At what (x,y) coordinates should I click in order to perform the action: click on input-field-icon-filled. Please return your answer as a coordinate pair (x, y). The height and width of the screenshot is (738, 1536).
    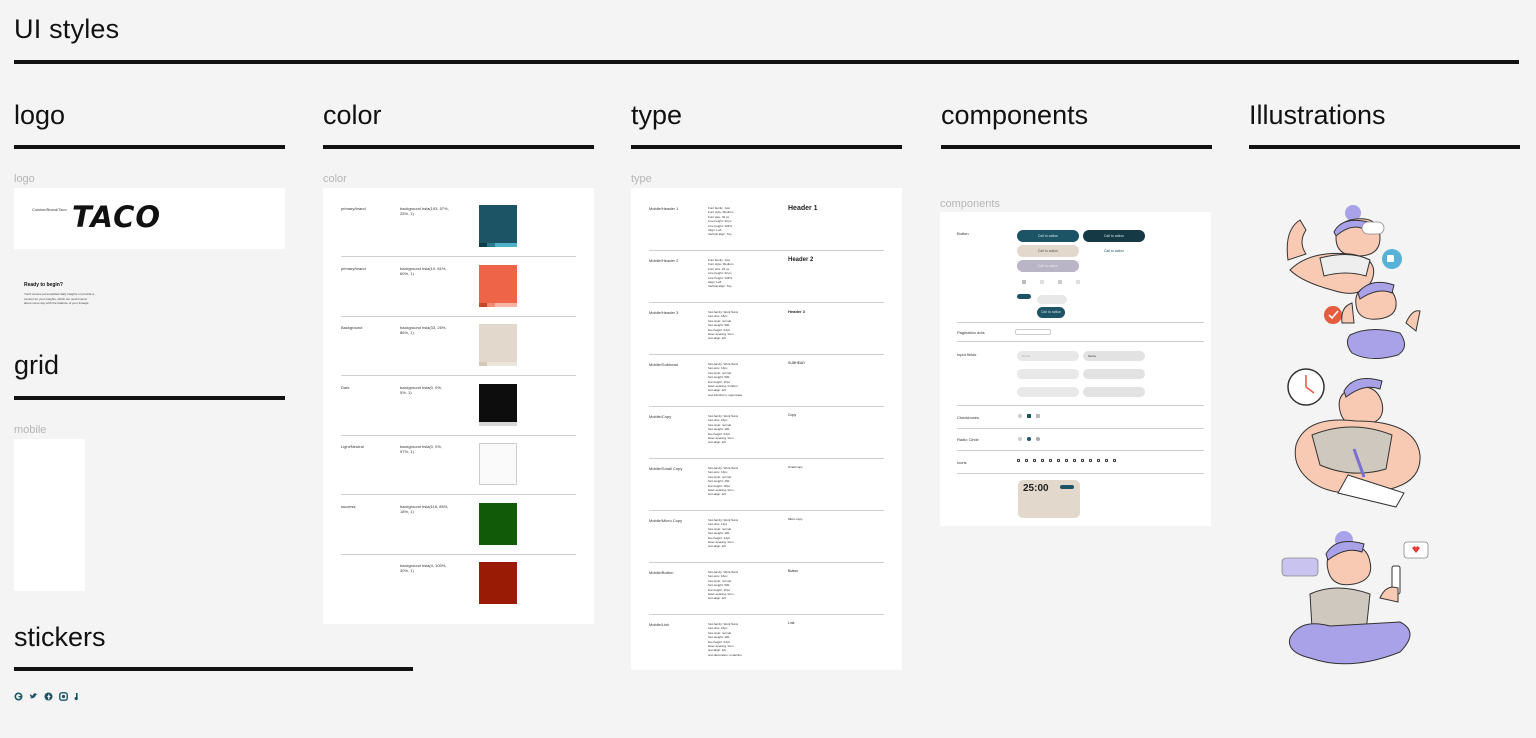
    Looking at the image, I should click on (1114, 374).